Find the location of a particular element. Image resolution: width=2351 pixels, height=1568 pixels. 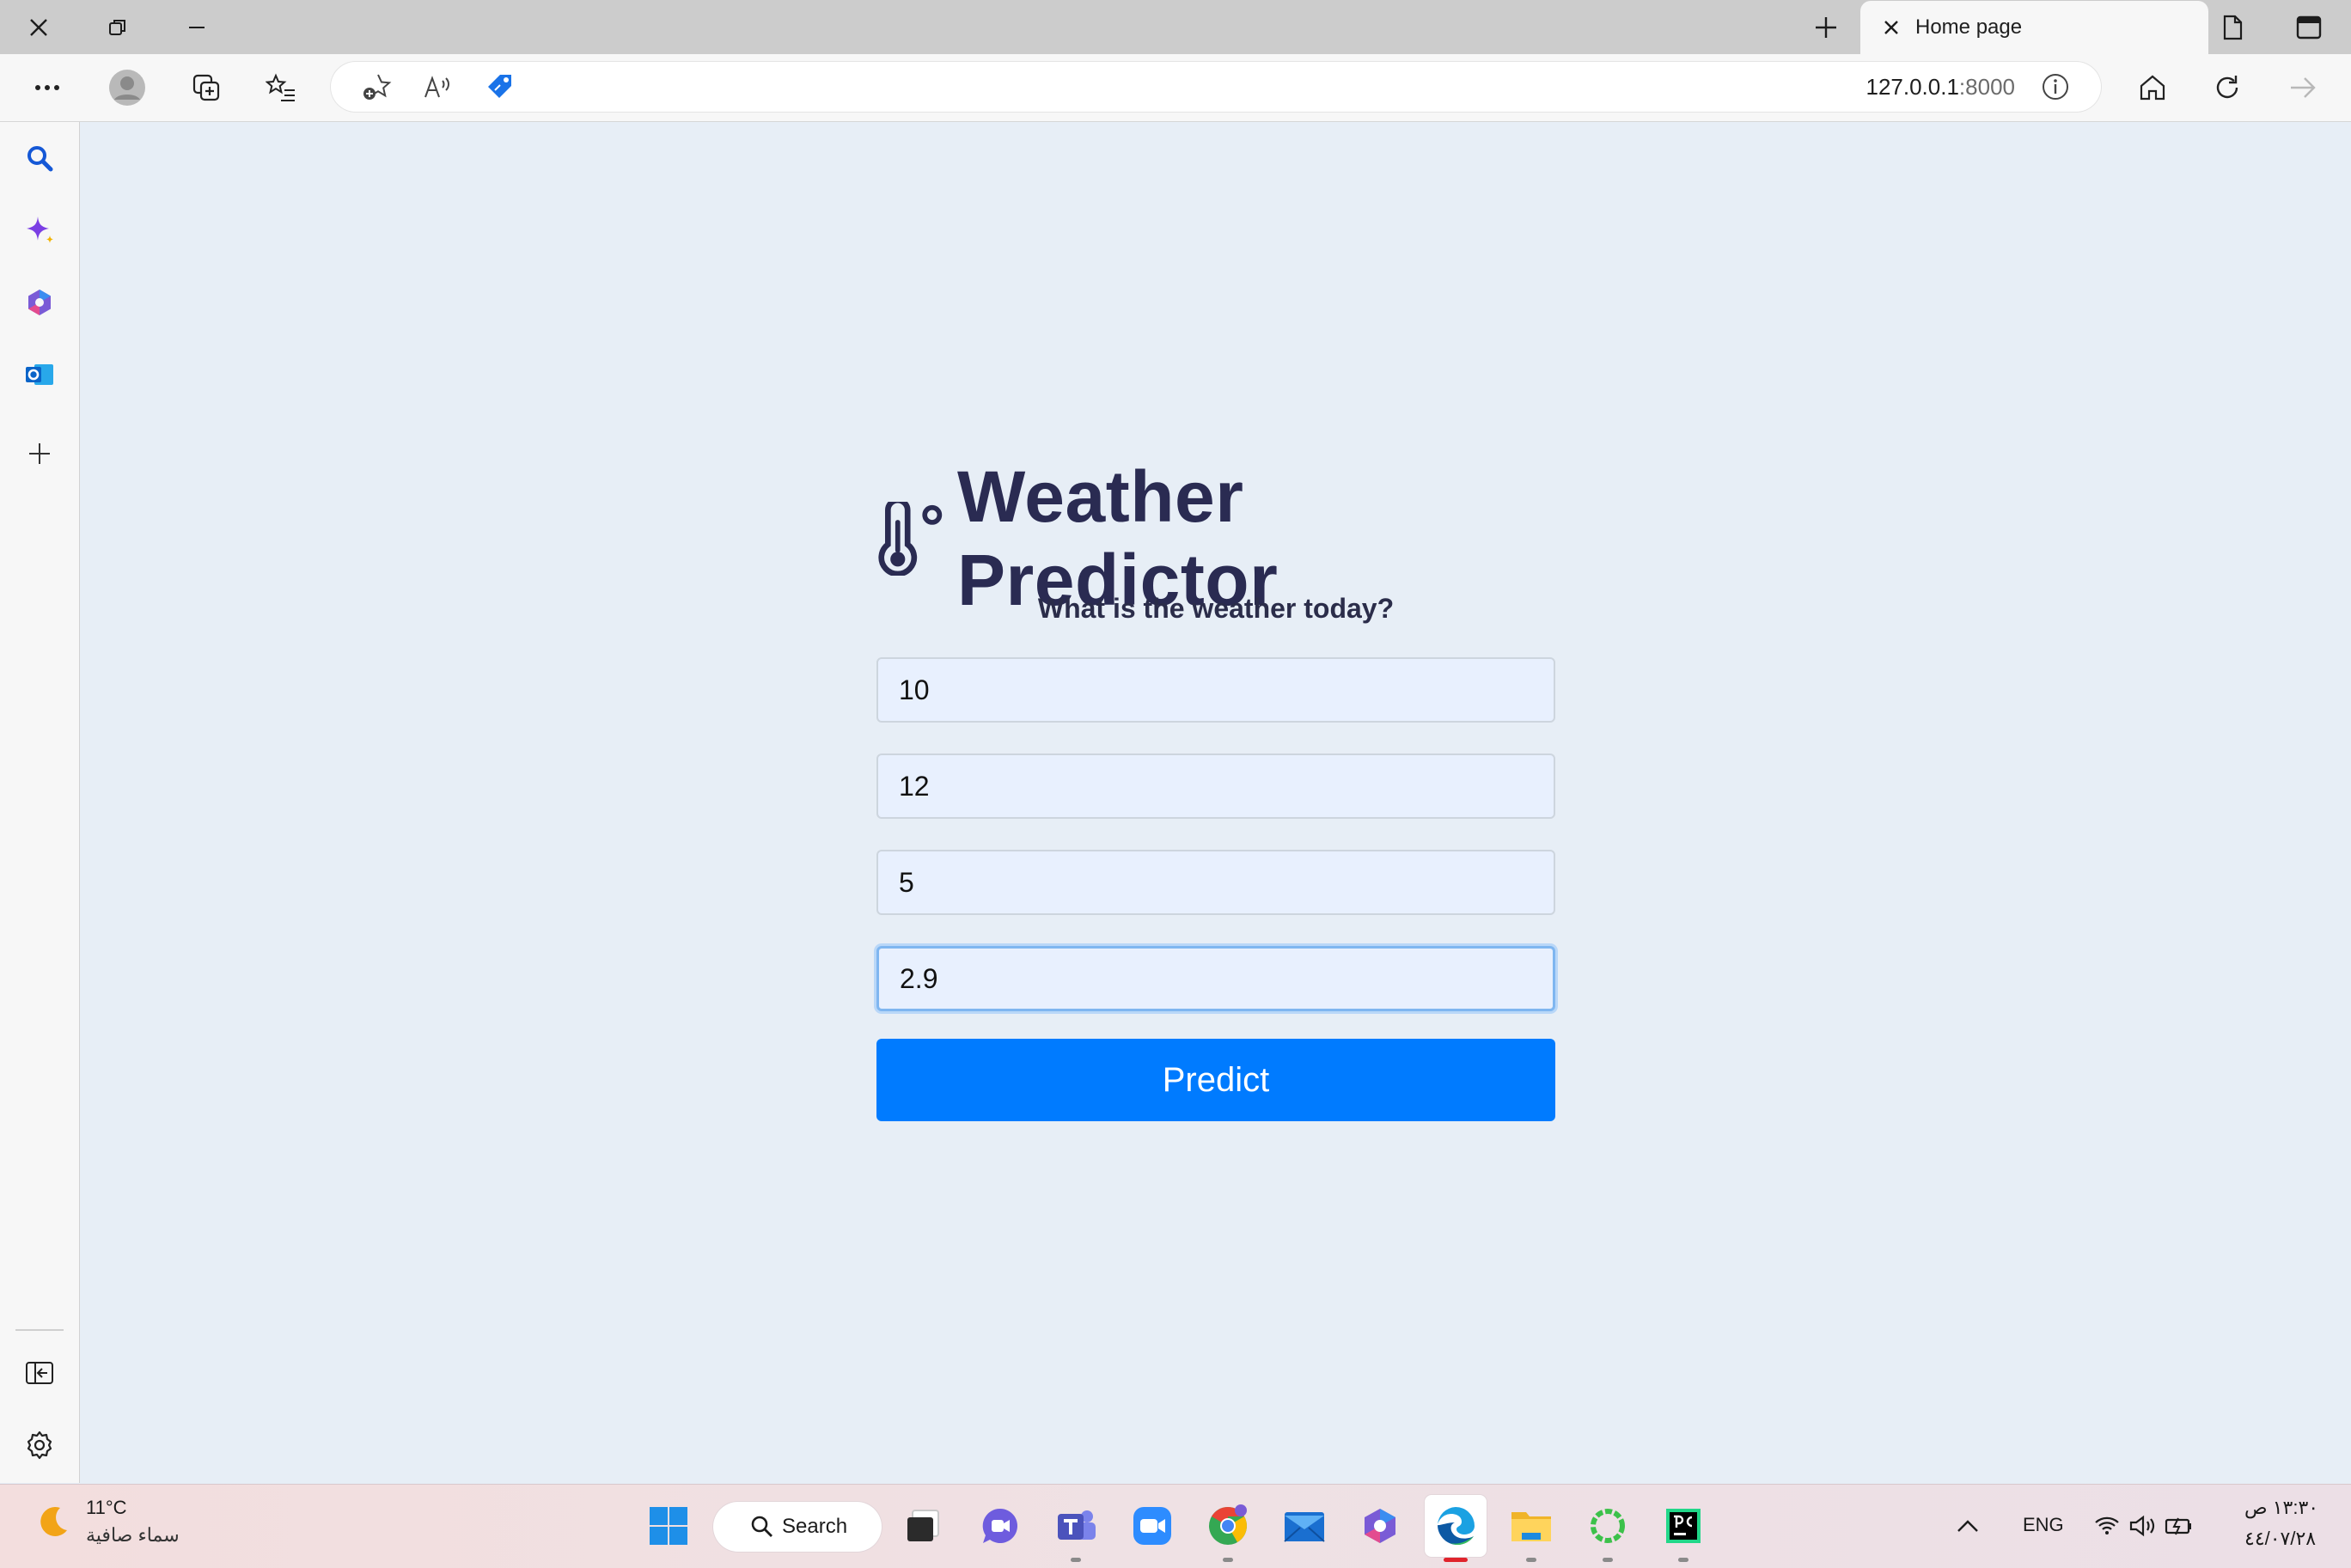

forward-button is located at coordinates (2303, 87).